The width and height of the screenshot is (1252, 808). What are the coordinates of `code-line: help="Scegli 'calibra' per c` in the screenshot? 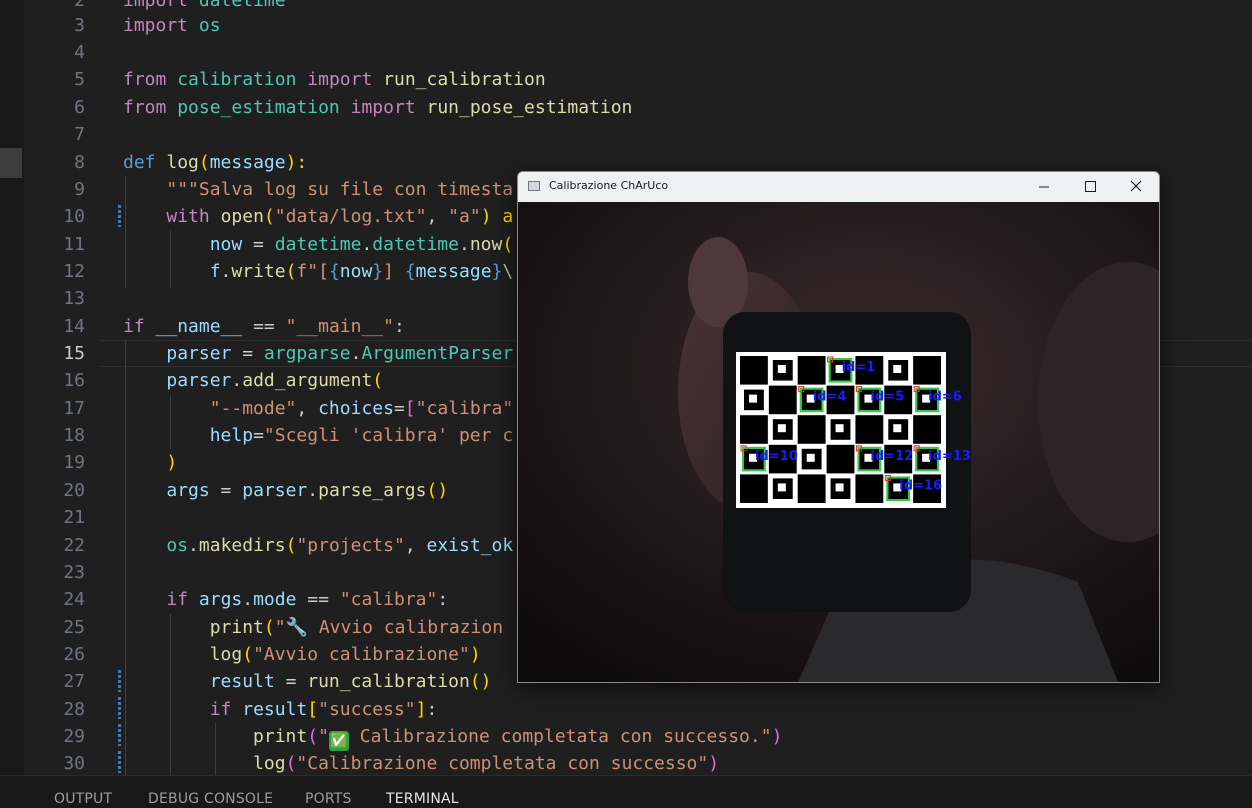 It's located at (361, 435).